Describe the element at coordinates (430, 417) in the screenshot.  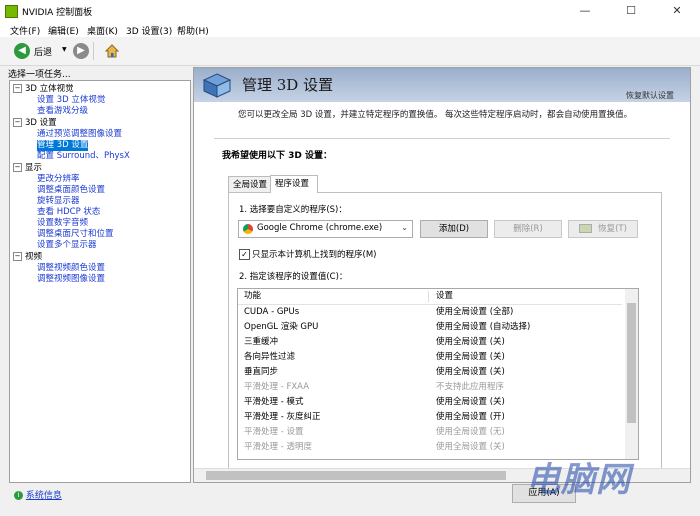
I see `settings-row: 平滑处理 - 灰度纠正 使用全局设置 (开)` at that location.